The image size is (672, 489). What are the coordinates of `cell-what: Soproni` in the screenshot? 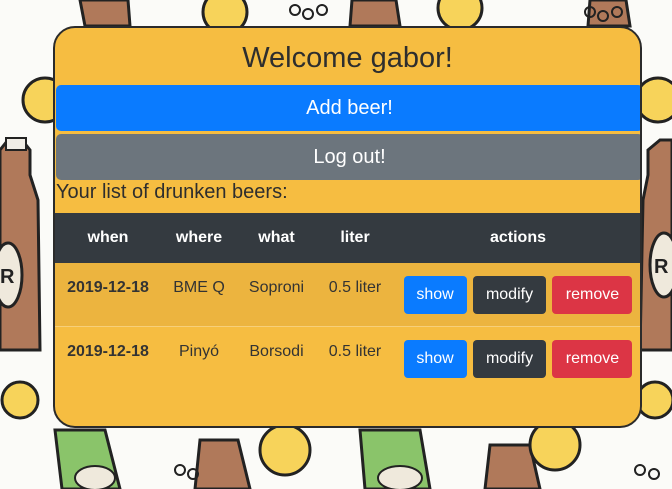 It's located at (276, 287).